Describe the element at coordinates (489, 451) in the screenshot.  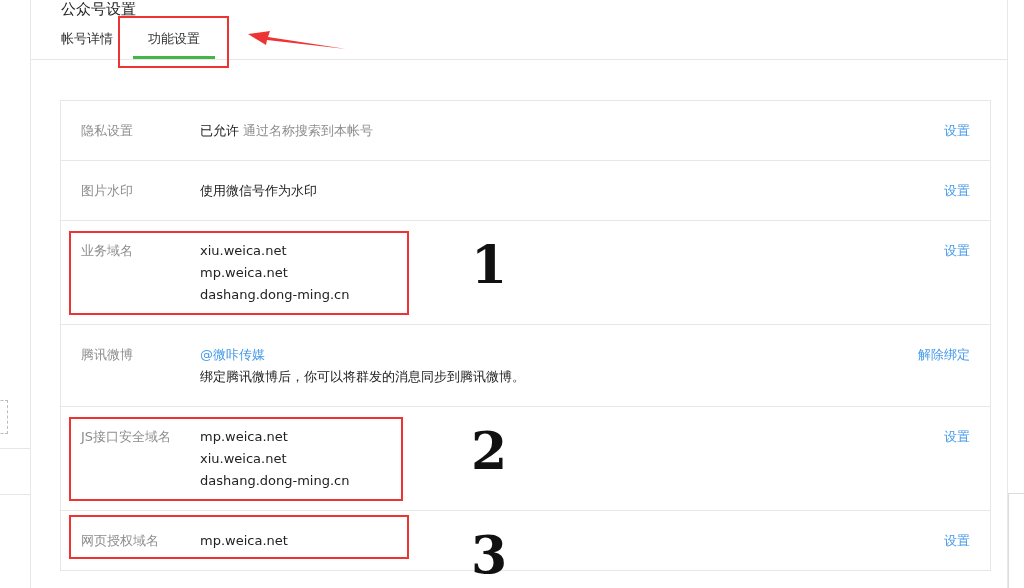
I see `handwritten-number: 2` at that location.